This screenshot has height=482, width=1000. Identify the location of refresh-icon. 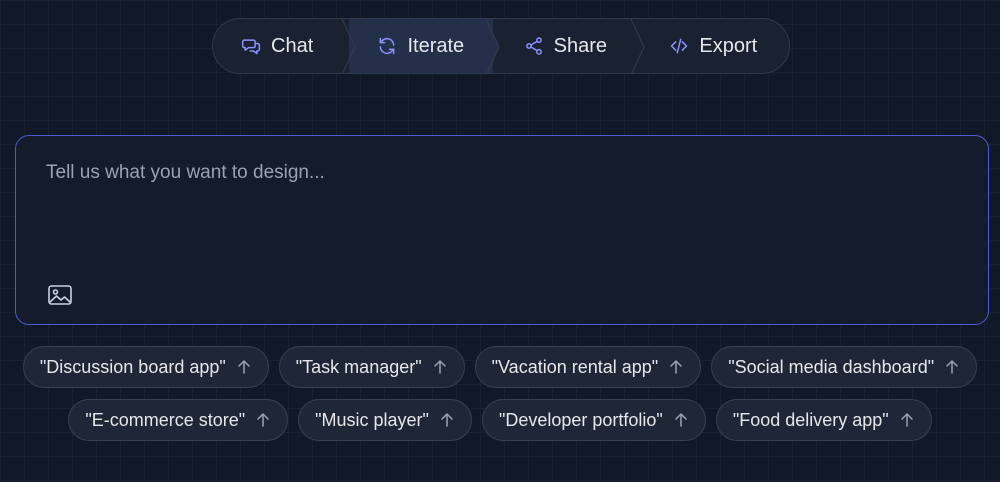
(387, 46).